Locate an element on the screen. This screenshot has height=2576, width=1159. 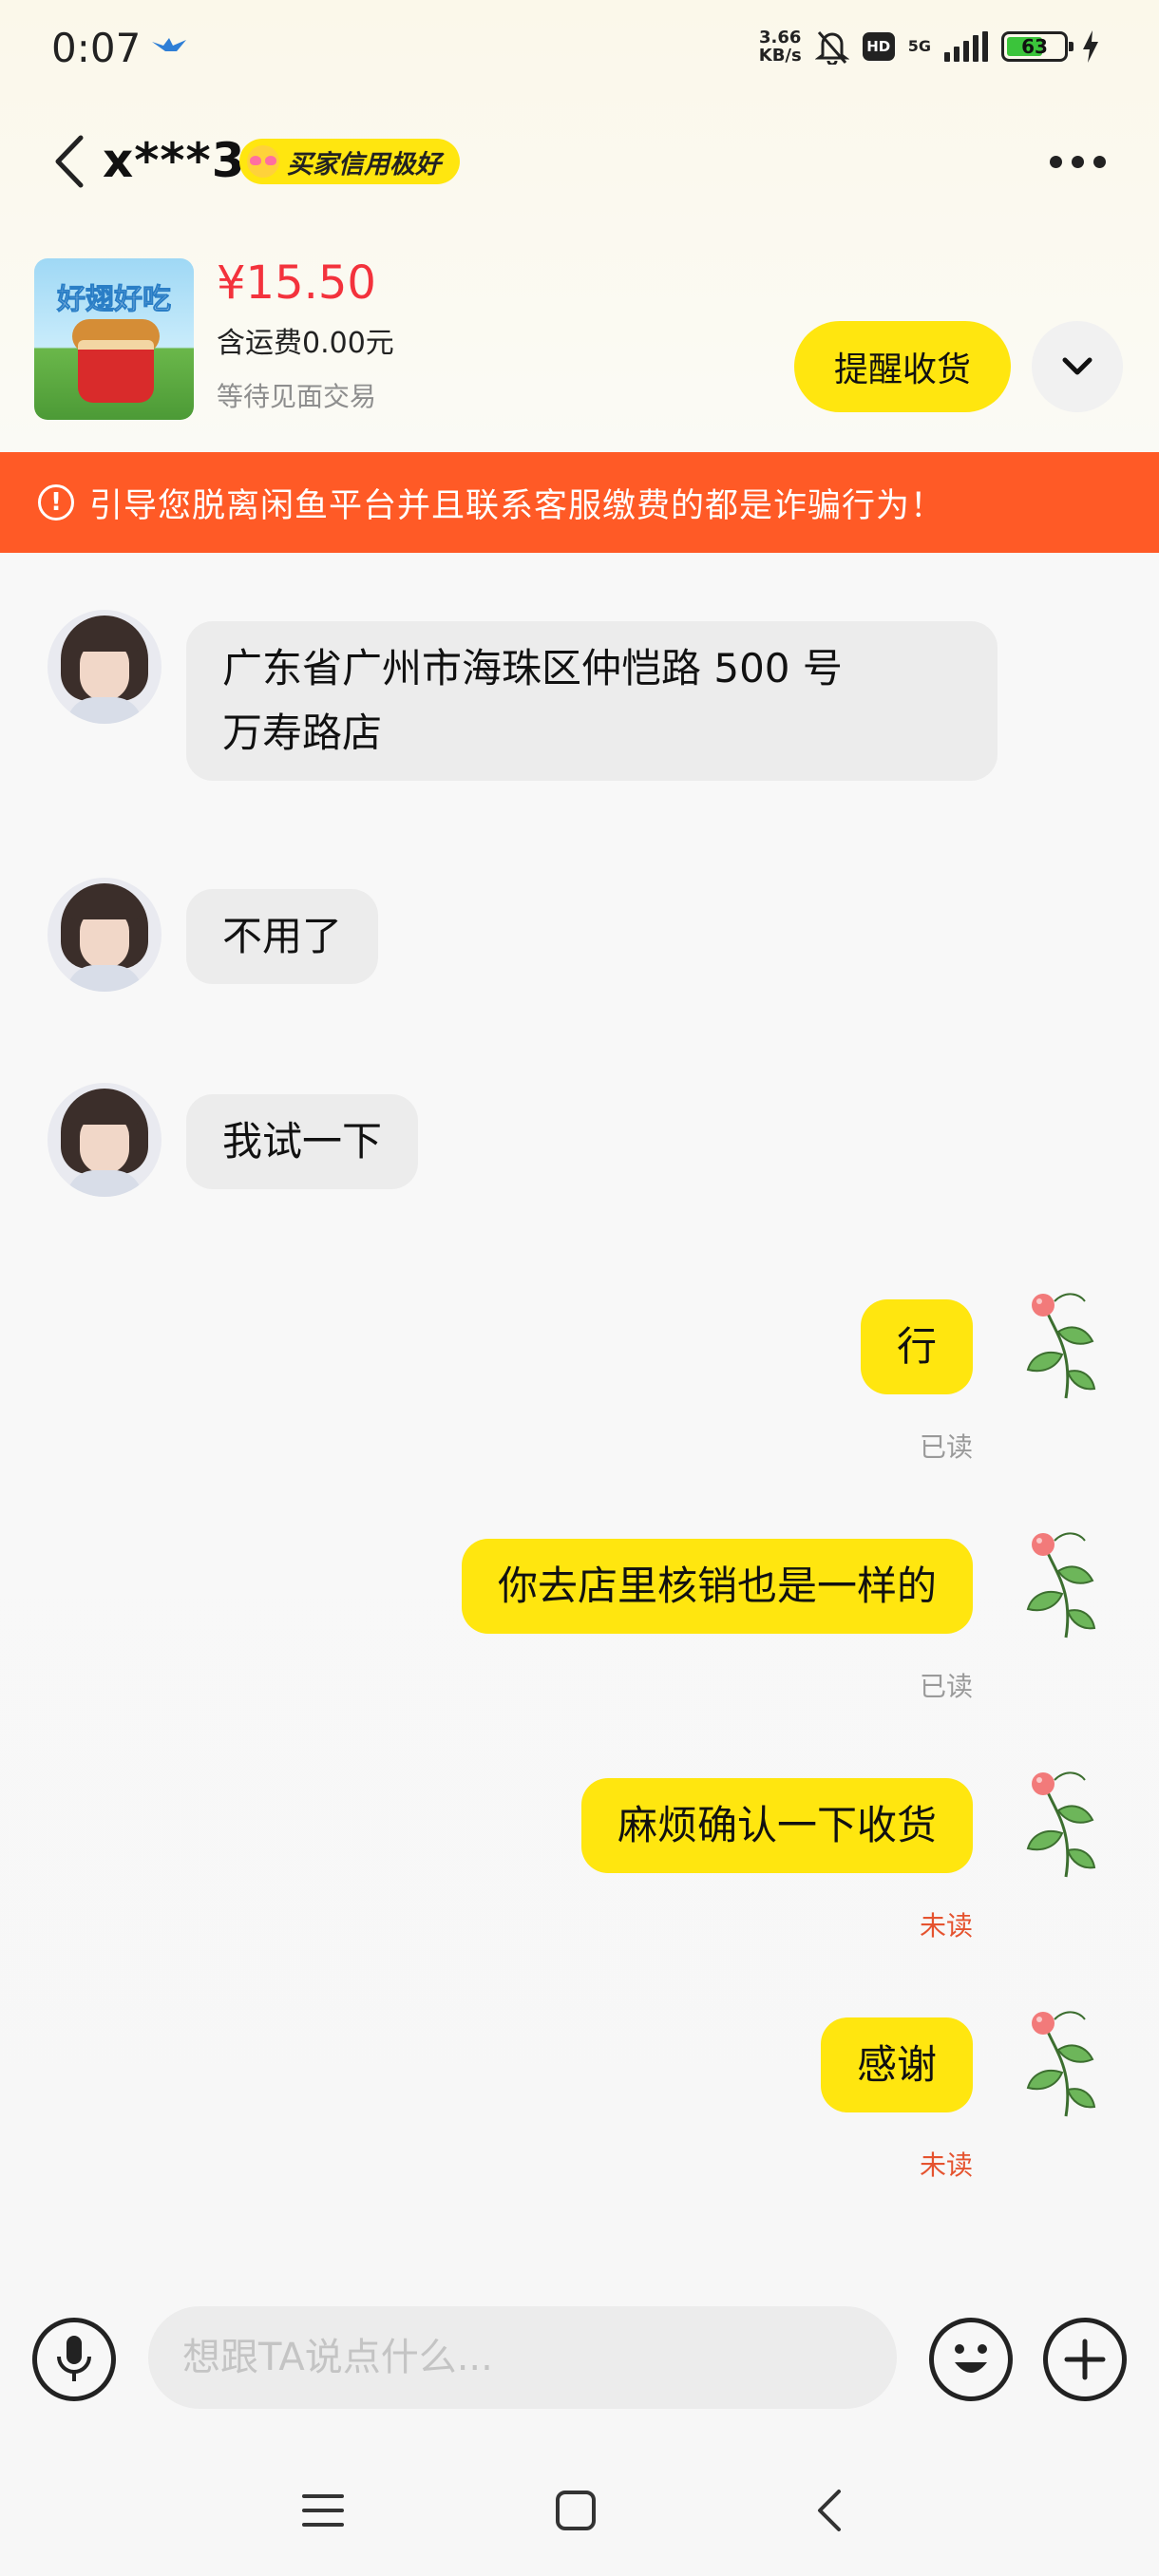
smiley-icon is located at coordinates (971, 2358).